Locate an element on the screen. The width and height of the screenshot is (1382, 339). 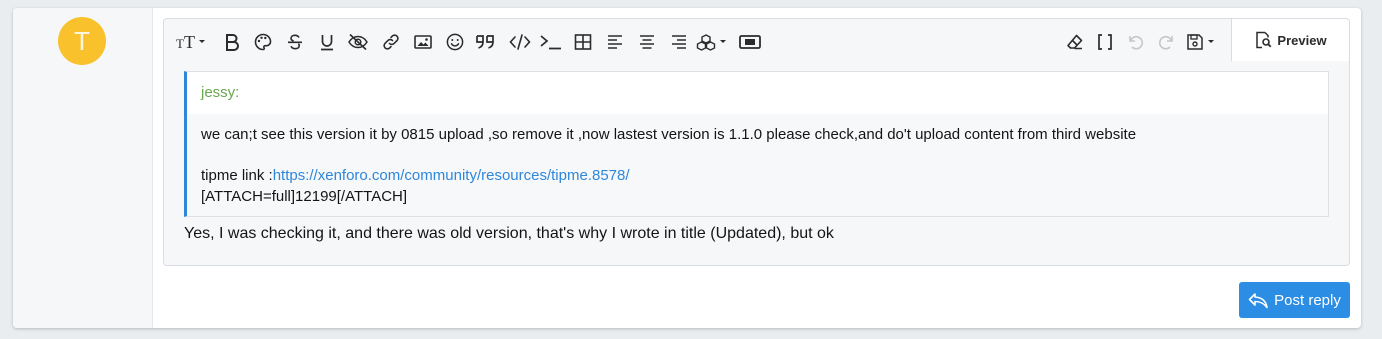
preview-label: Preview is located at coordinates (1302, 40).